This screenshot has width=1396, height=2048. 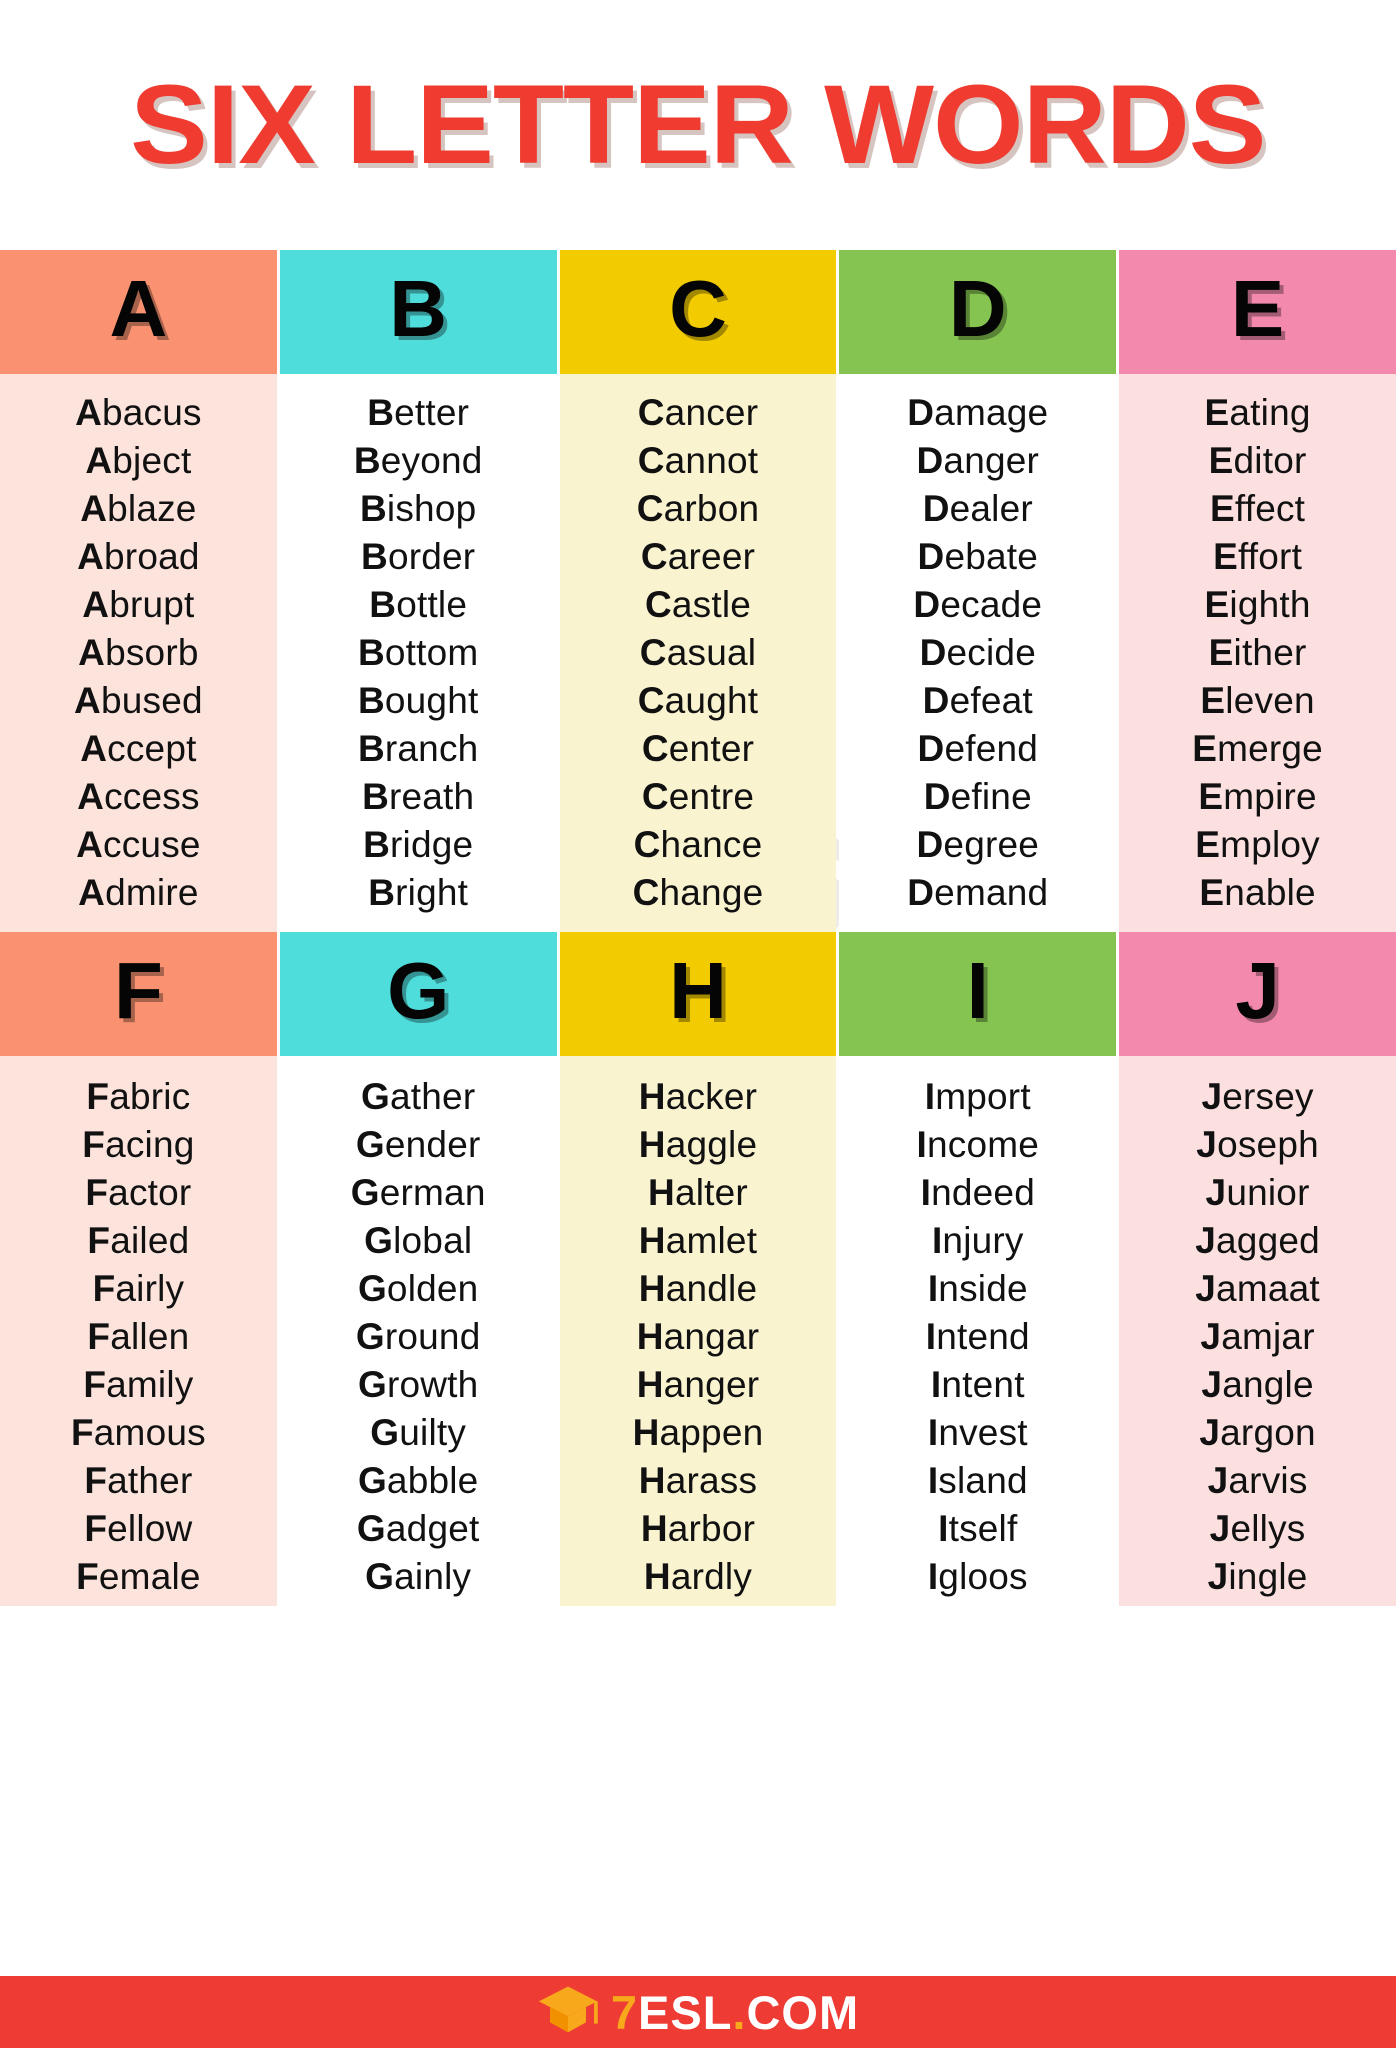 I want to click on word-remainder: ecide, so click(x=991, y=652).